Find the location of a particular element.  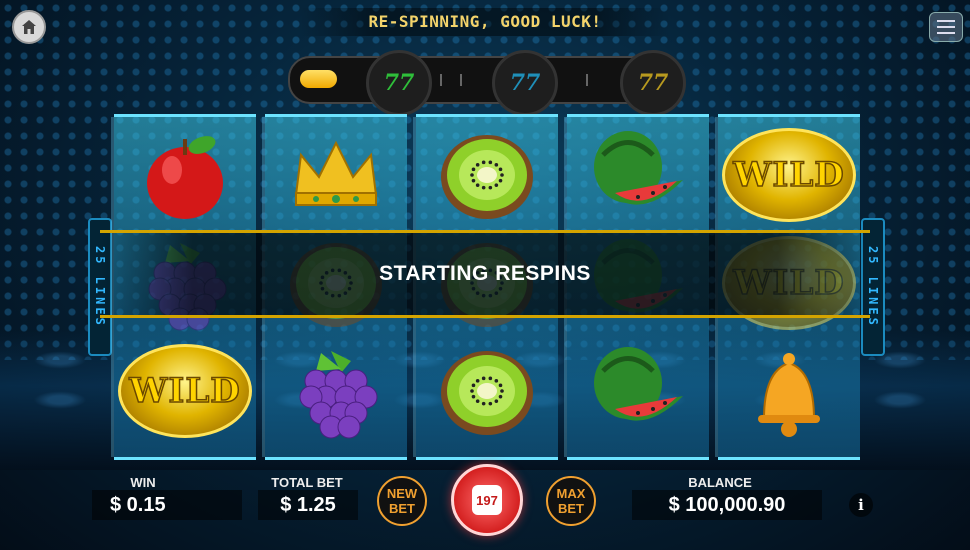

menu-button is located at coordinates (946, 27).